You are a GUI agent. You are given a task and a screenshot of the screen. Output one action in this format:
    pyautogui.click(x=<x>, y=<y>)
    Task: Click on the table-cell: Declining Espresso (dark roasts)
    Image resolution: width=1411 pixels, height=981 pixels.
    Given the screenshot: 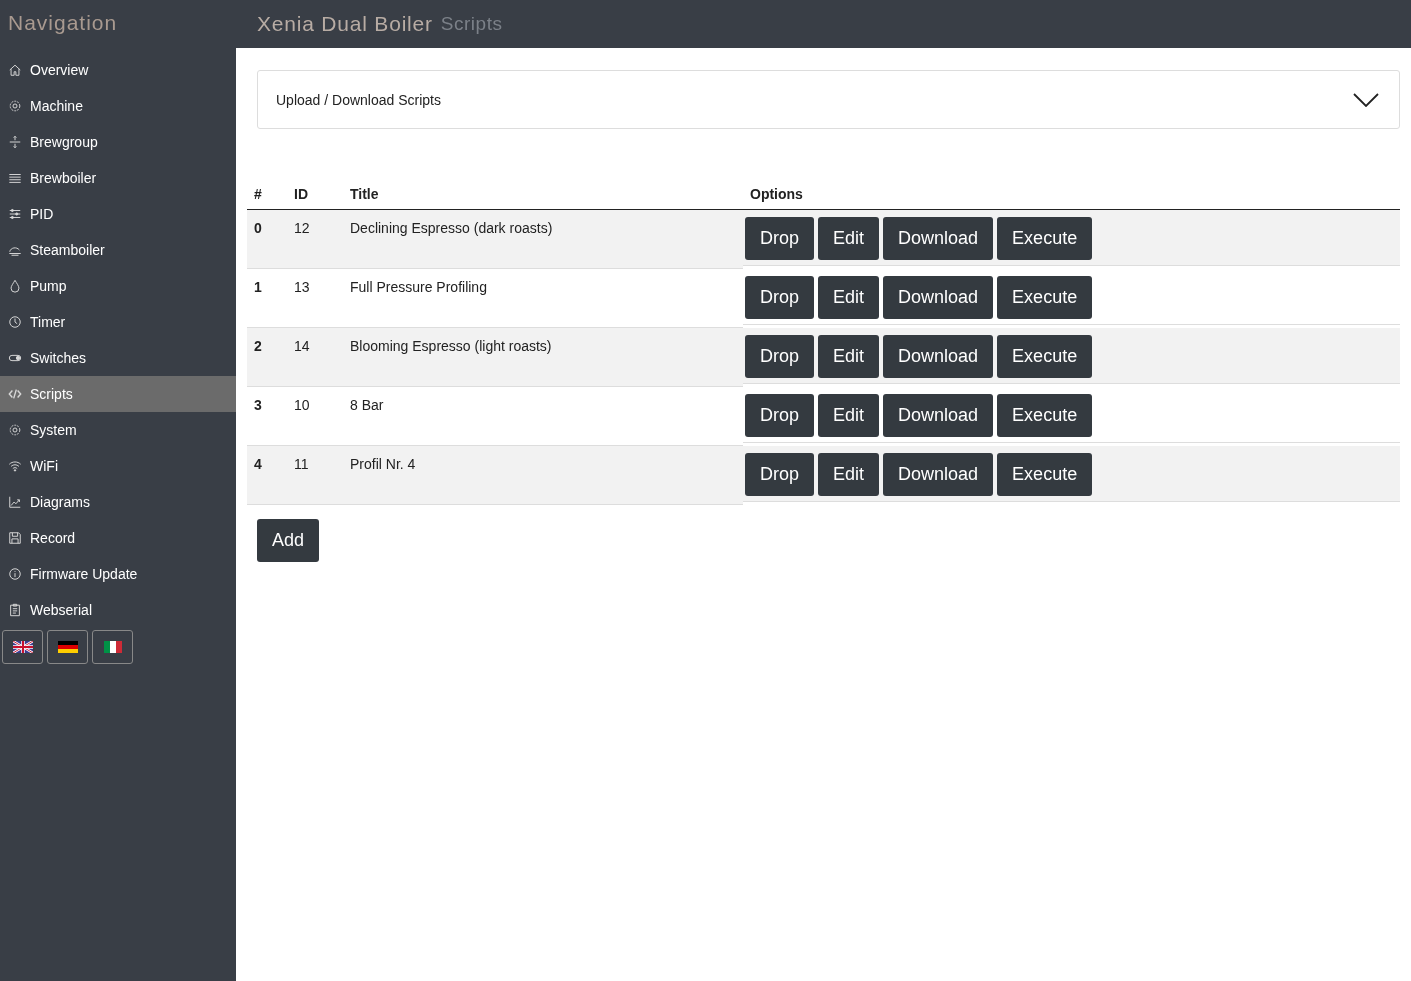 What is the action you would take?
    pyautogui.click(x=451, y=228)
    